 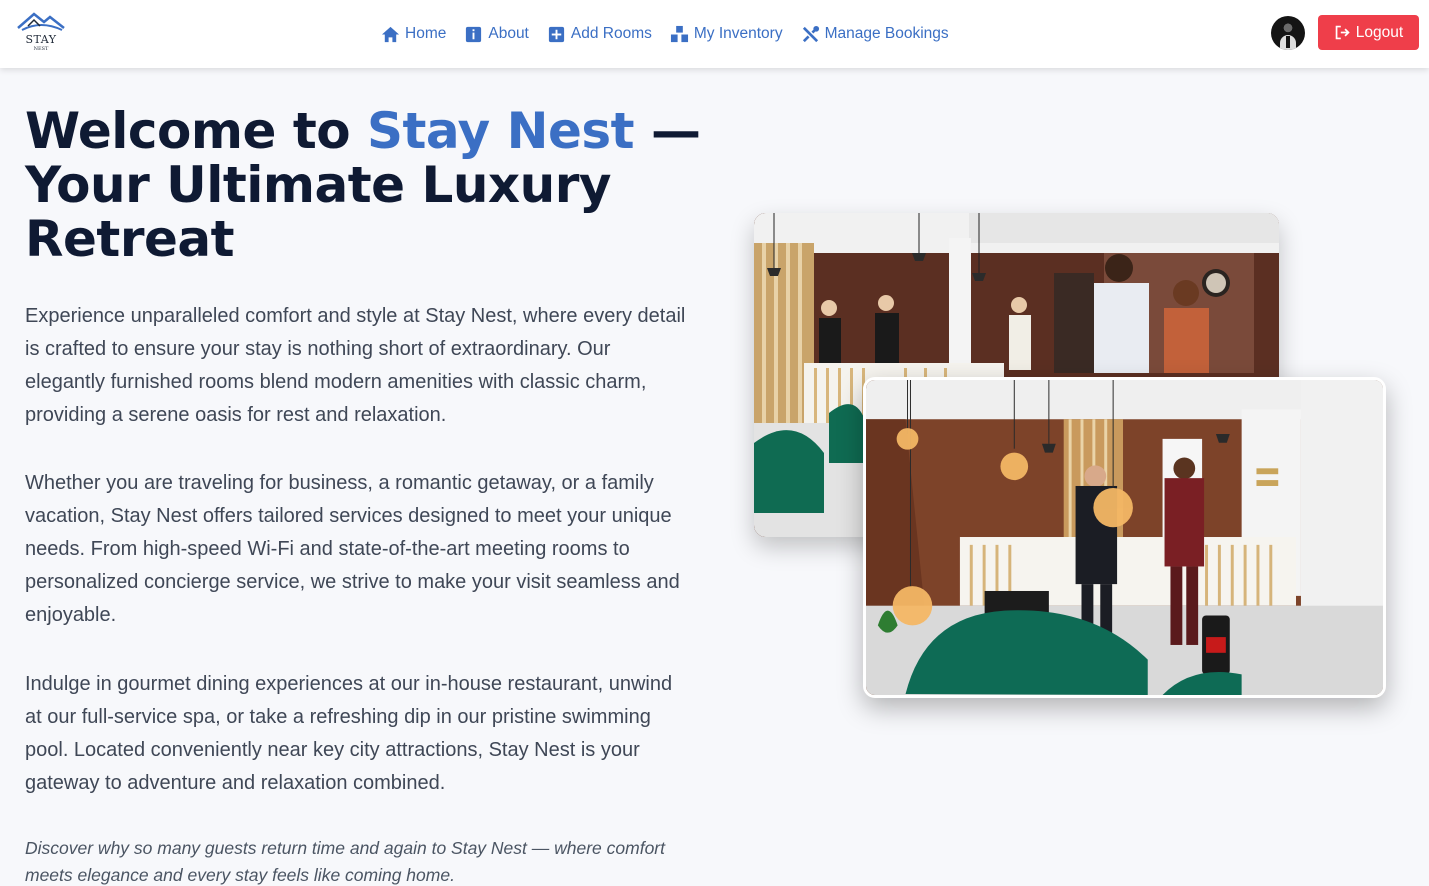 I want to click on nav-about-label: About, so click(x=508, y=33).